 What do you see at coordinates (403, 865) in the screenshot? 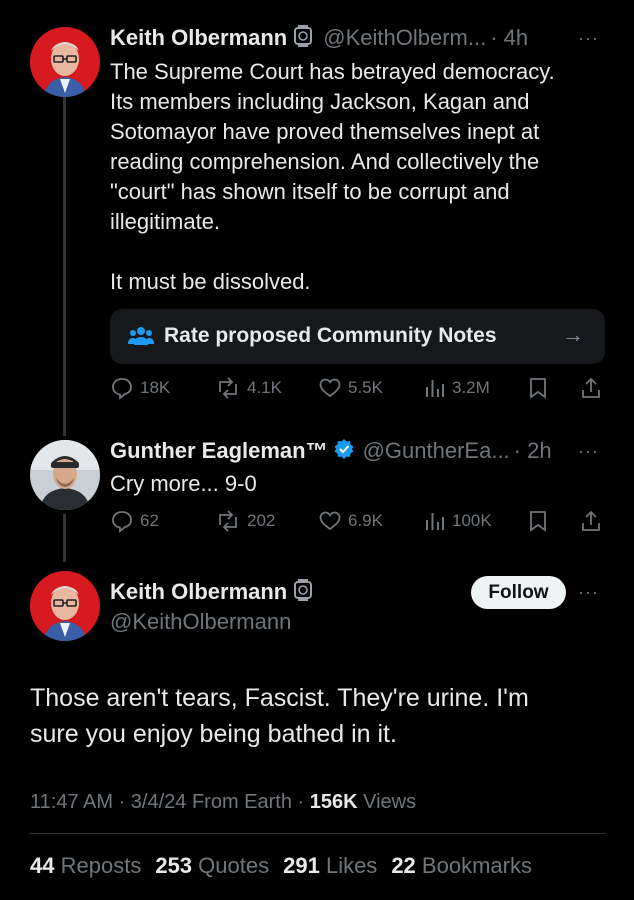
I see `bookmarks-stat-count: 22` at bounding box center [403, 865].